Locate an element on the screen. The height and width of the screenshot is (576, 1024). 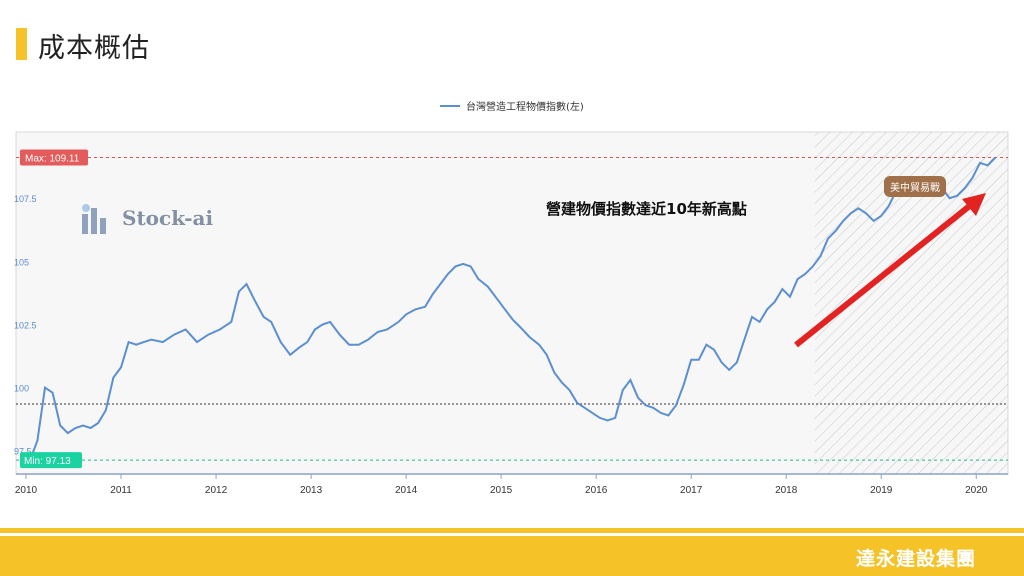
x-tick-label: 2013 is located at coordinates (311, 490).